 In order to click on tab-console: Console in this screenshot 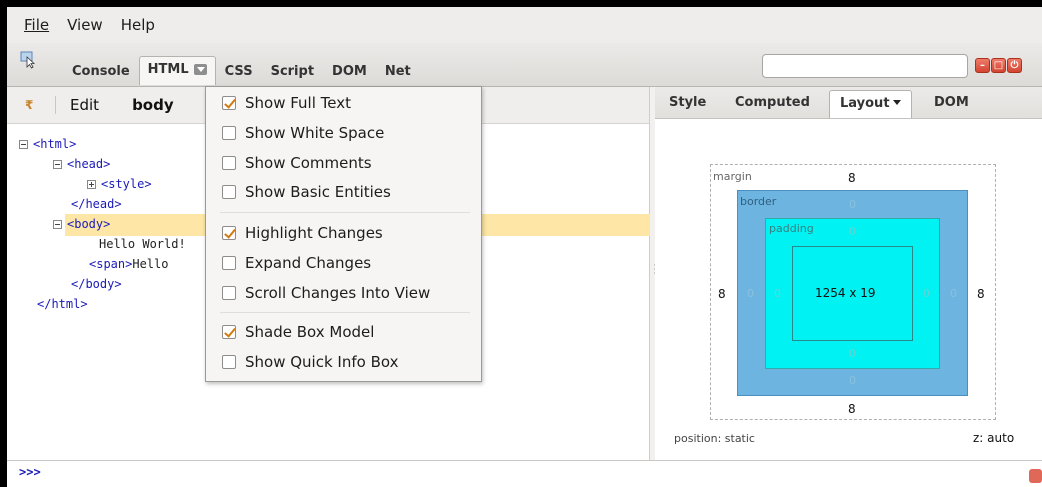, I will do `click(101, 72)`.